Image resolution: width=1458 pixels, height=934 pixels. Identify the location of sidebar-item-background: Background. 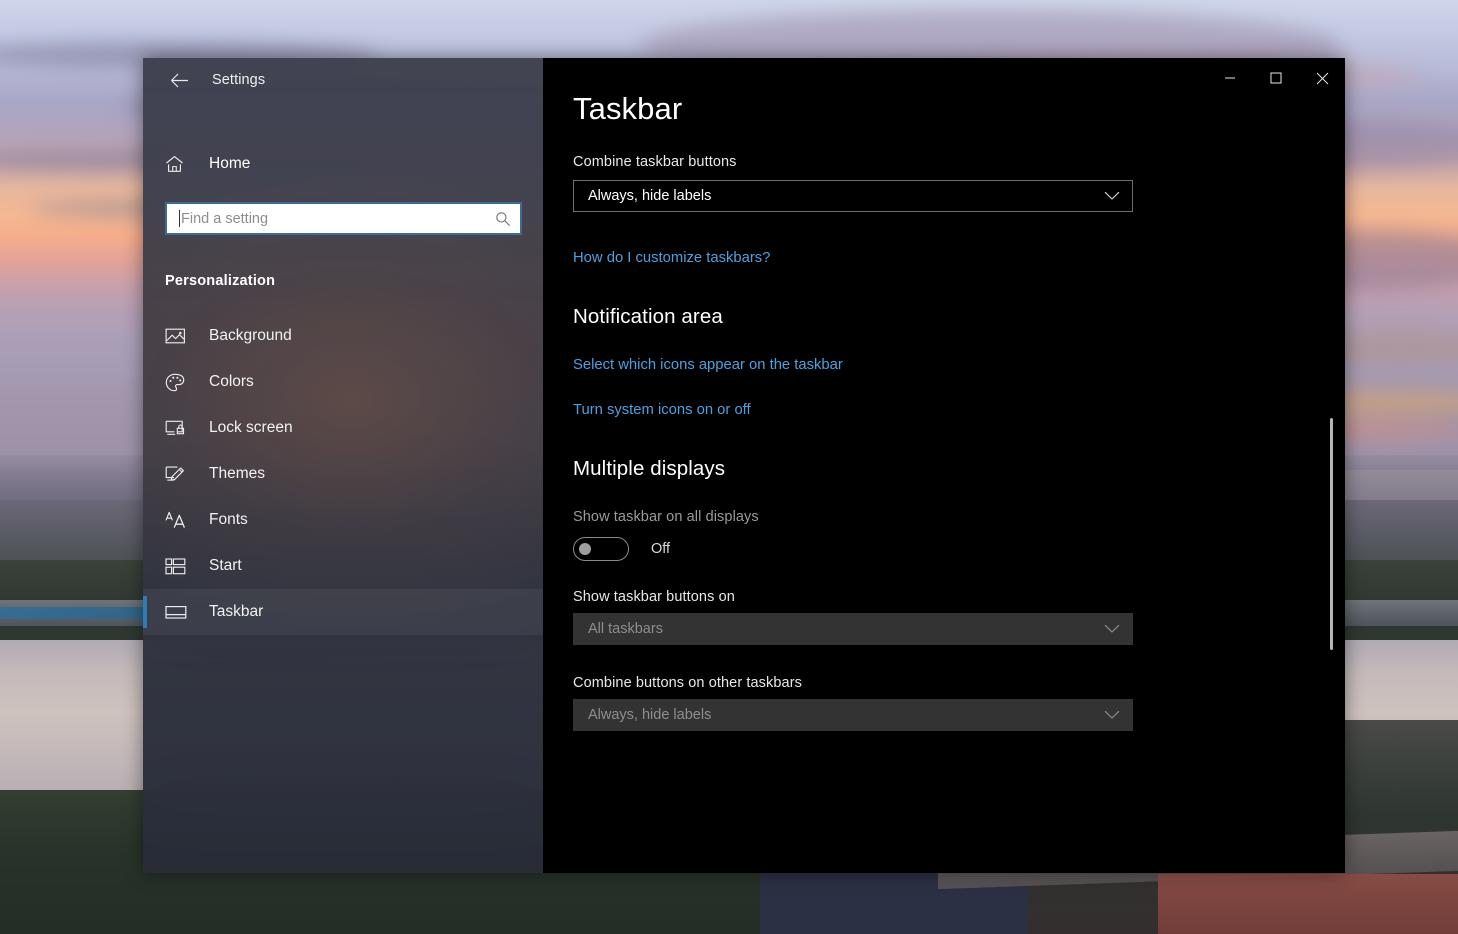
(343, 336).